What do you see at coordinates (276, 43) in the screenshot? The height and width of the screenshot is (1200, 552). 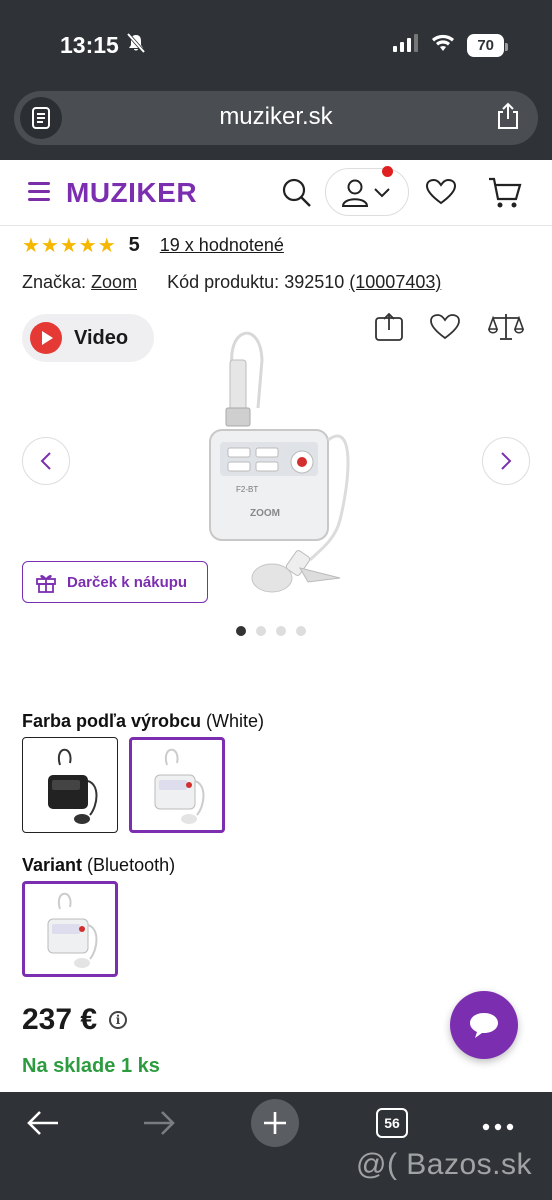 I see `status-bar: 13:15 70` at bounding box center [276, 43].